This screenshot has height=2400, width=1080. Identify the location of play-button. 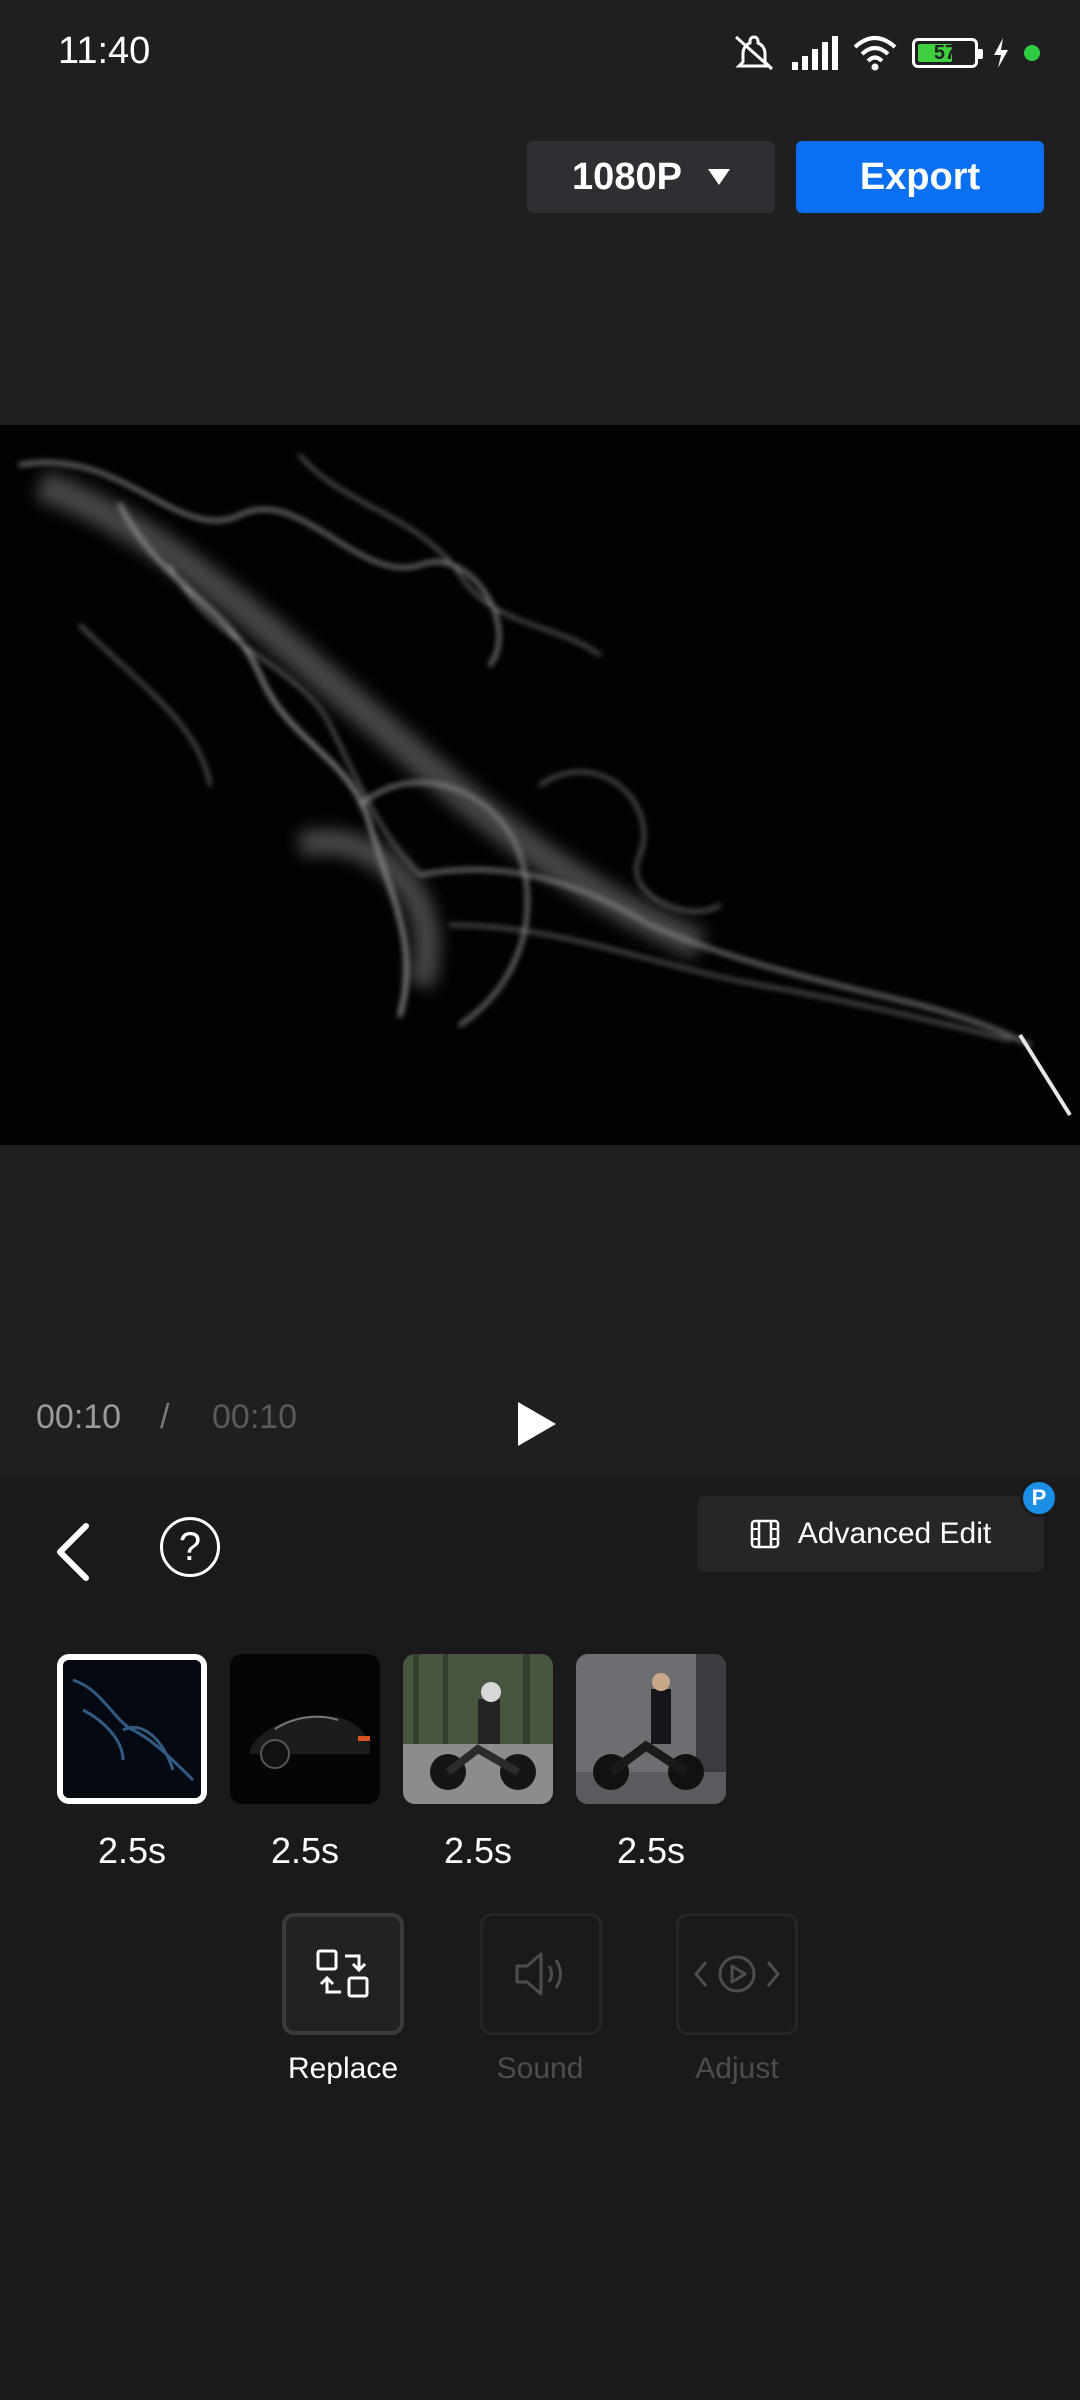
(537, 1424).